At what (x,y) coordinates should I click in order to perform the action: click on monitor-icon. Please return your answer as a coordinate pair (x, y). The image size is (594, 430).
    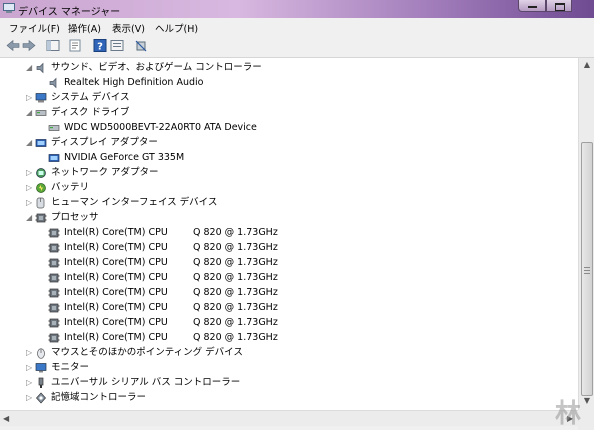
    Looking at the image, I should click on (41, 368).